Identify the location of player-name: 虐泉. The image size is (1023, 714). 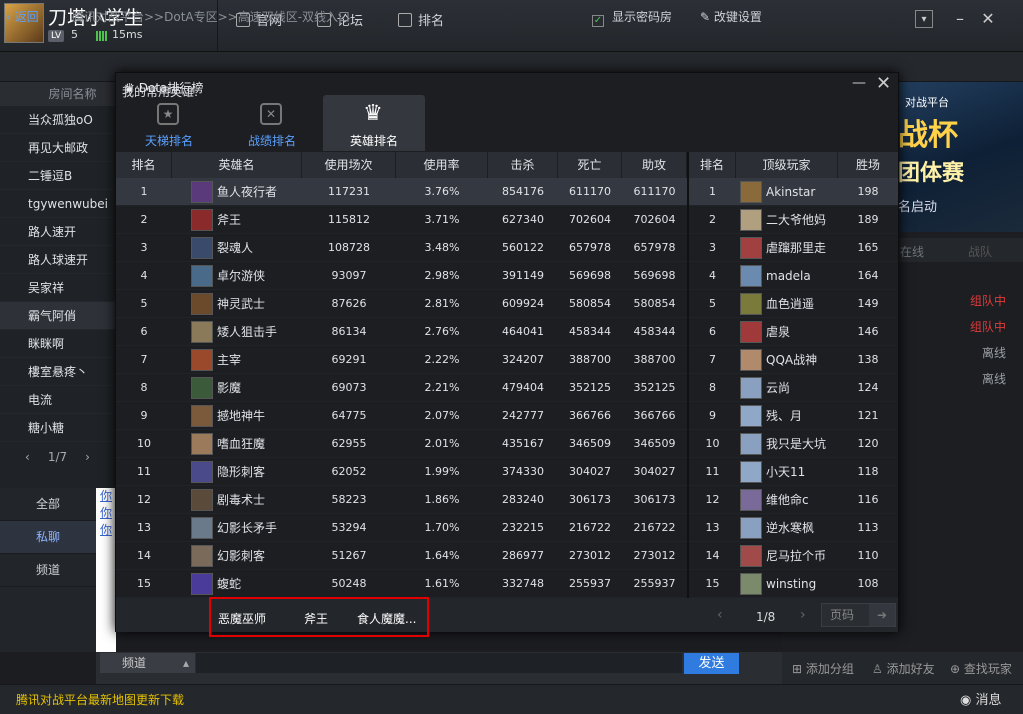
(778, 332).